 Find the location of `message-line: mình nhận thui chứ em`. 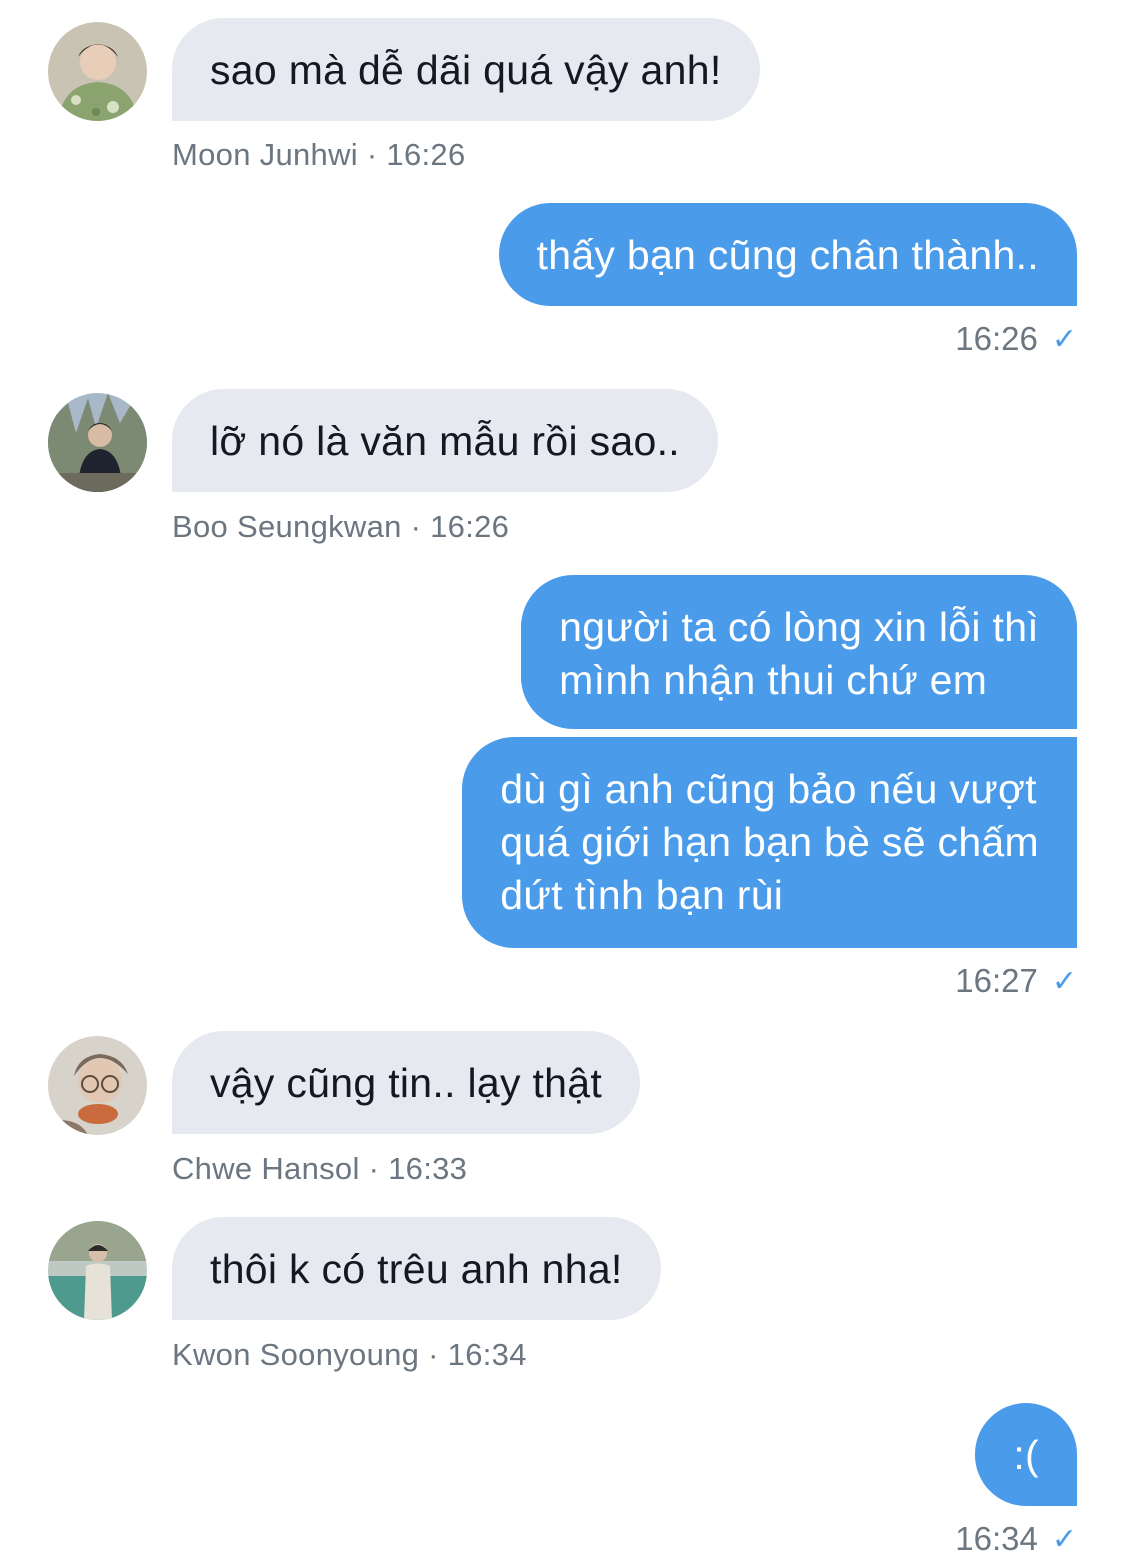

message-line: mình nhận thui chứ em is located at coordinates (773, 680).